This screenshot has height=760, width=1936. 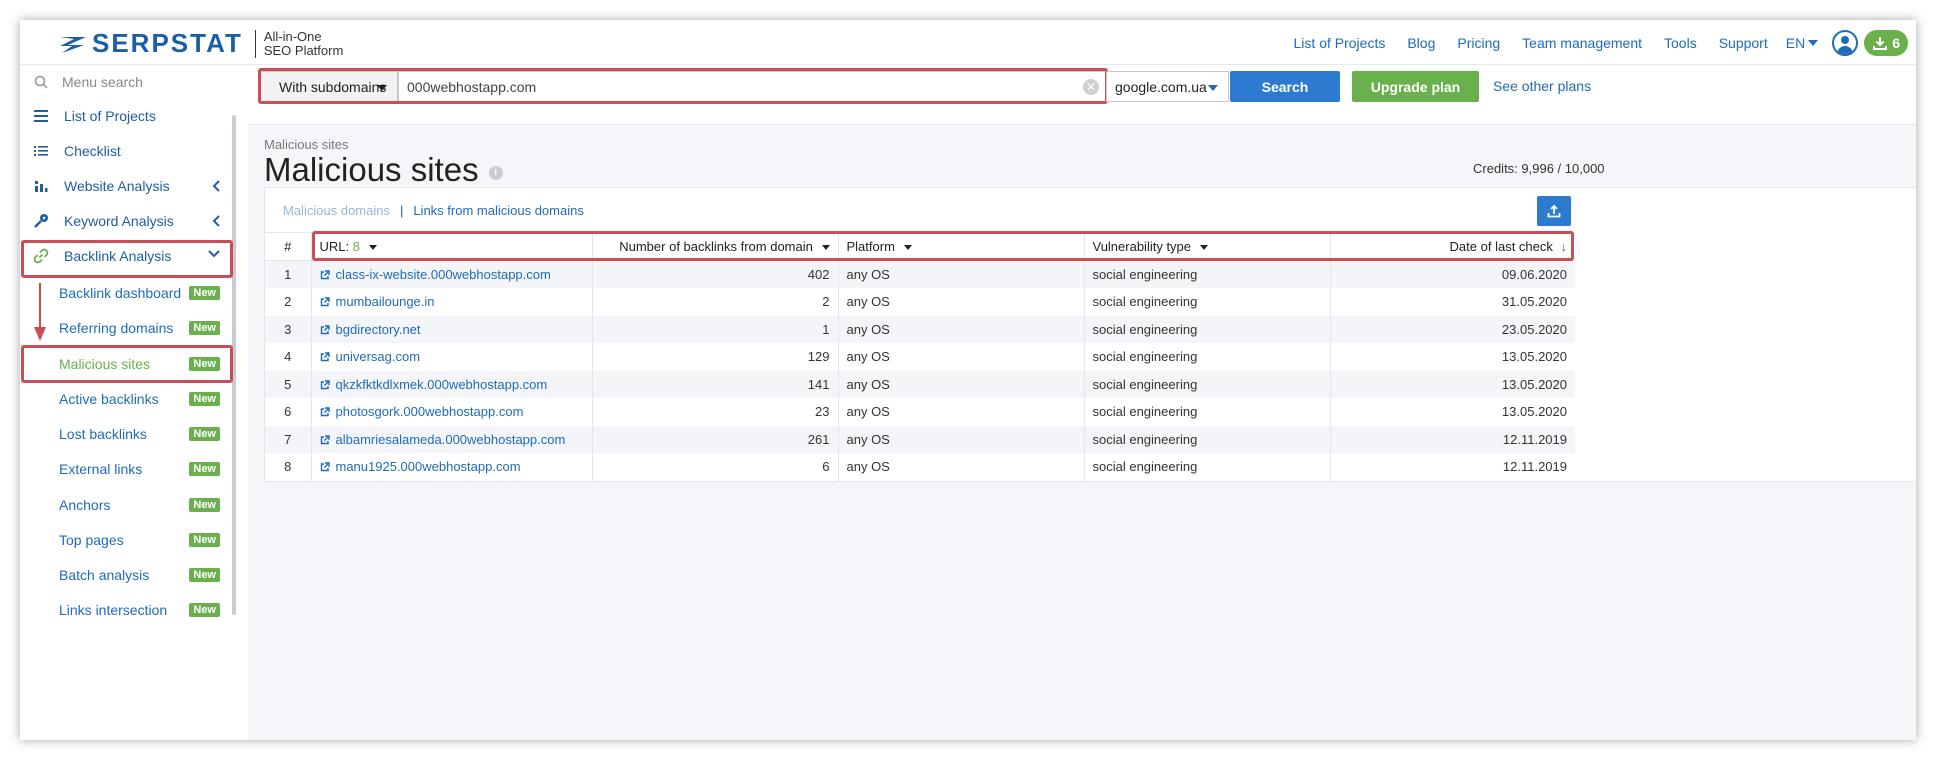 What do you see at coordinates (126, 505) in the screenshot?
I see `sidebar-sub-anchors: Anchors New` at bounding box center [126, 505].